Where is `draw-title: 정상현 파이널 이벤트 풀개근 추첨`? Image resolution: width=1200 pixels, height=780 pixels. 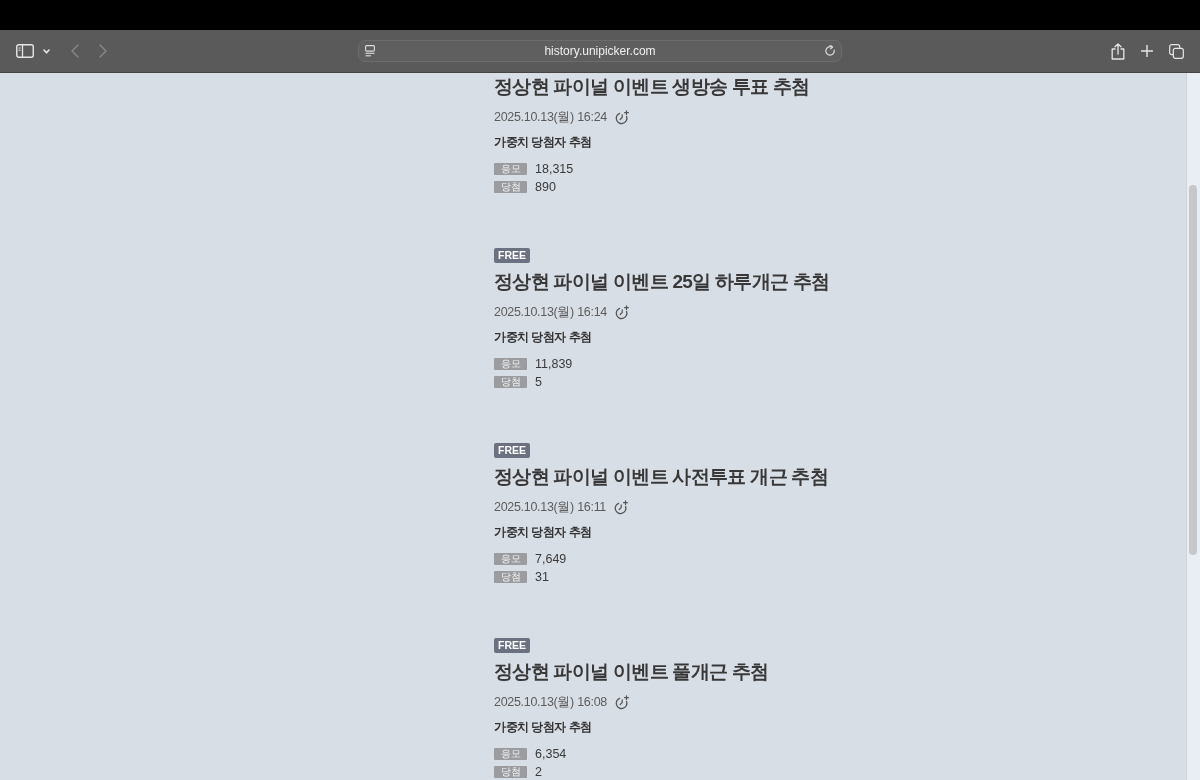
draw-title: 정상현 파이널 이벤트 풀개근 추첨 is located at coordinates (631, 672).